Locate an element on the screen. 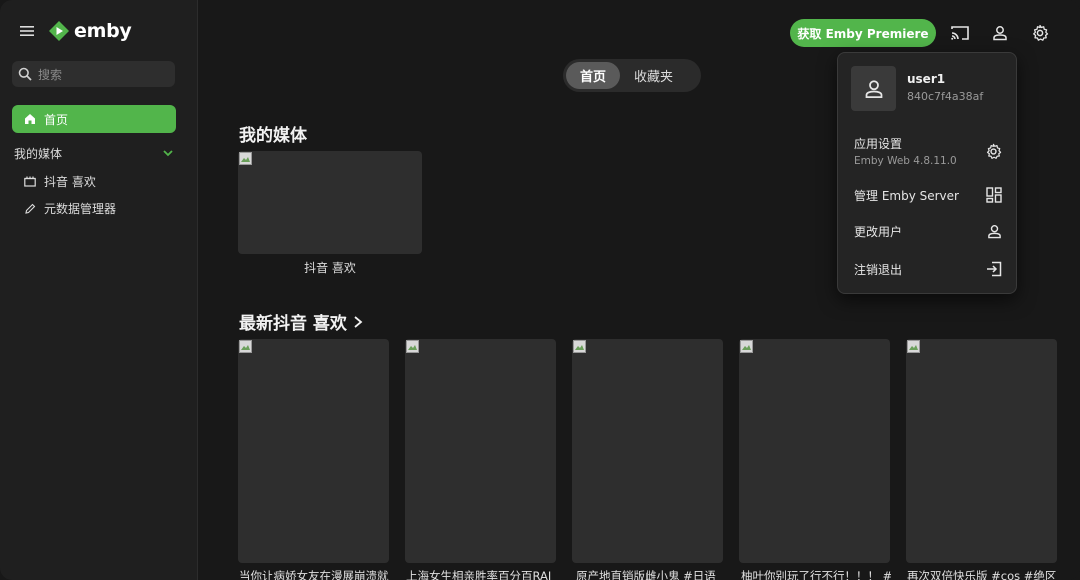 This screenshot has width=1080, height=580. emby-logo: emby is located at coordinates (90, 31).